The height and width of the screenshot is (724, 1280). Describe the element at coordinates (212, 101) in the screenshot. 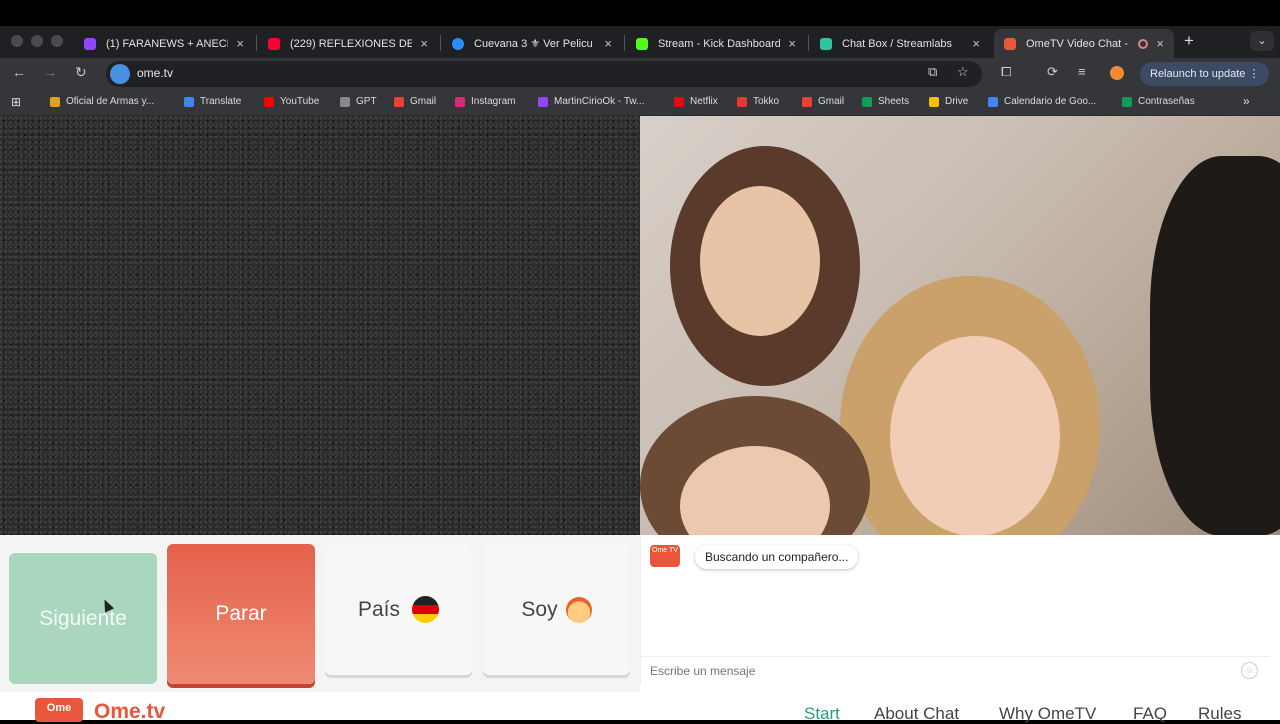

I see `bookmark-item: Translate` at that location.